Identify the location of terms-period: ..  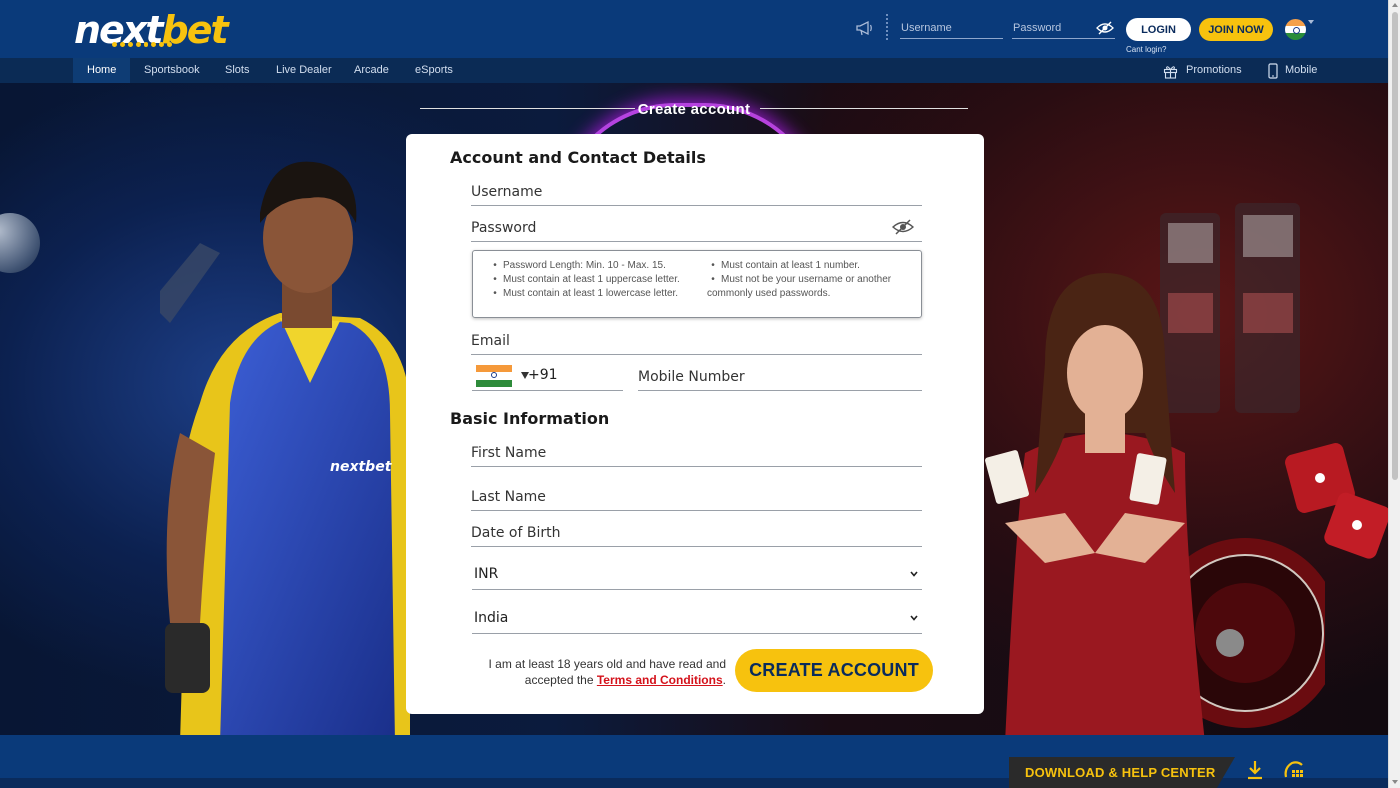
(724, 680).